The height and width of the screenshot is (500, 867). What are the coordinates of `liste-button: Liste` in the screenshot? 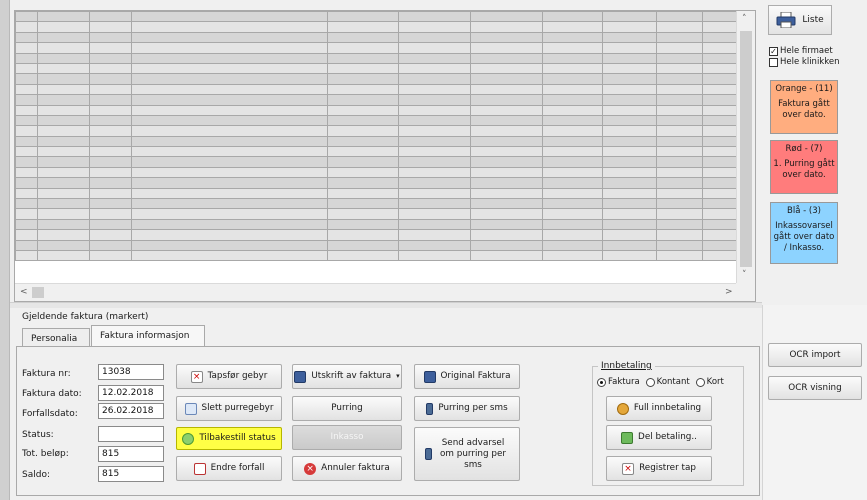 It's located at (800, 20).